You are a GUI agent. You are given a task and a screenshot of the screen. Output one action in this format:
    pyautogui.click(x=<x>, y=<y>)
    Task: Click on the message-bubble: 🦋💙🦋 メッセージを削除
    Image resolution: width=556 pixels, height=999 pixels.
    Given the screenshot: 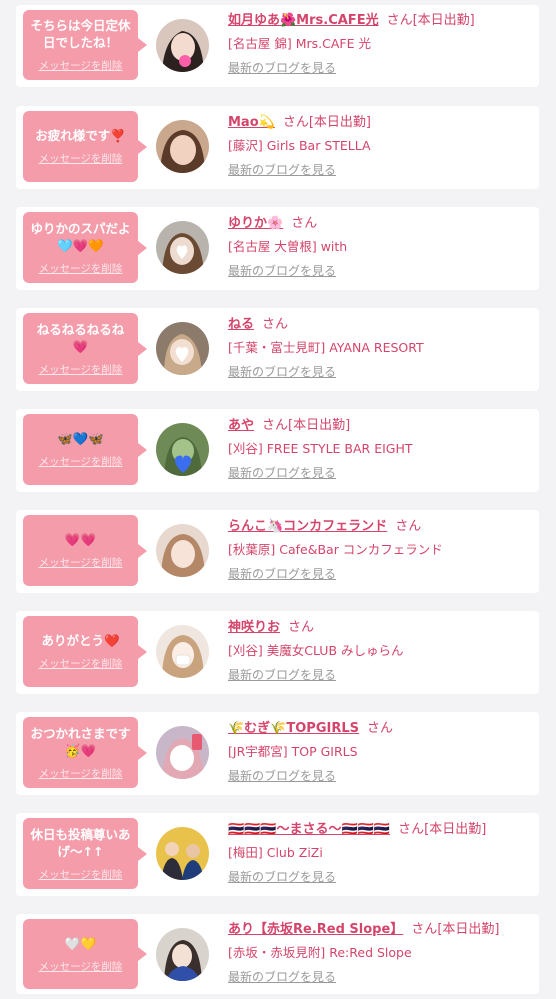 What is the action you would take?
    pyautogui.click(x=85, y=449)
    